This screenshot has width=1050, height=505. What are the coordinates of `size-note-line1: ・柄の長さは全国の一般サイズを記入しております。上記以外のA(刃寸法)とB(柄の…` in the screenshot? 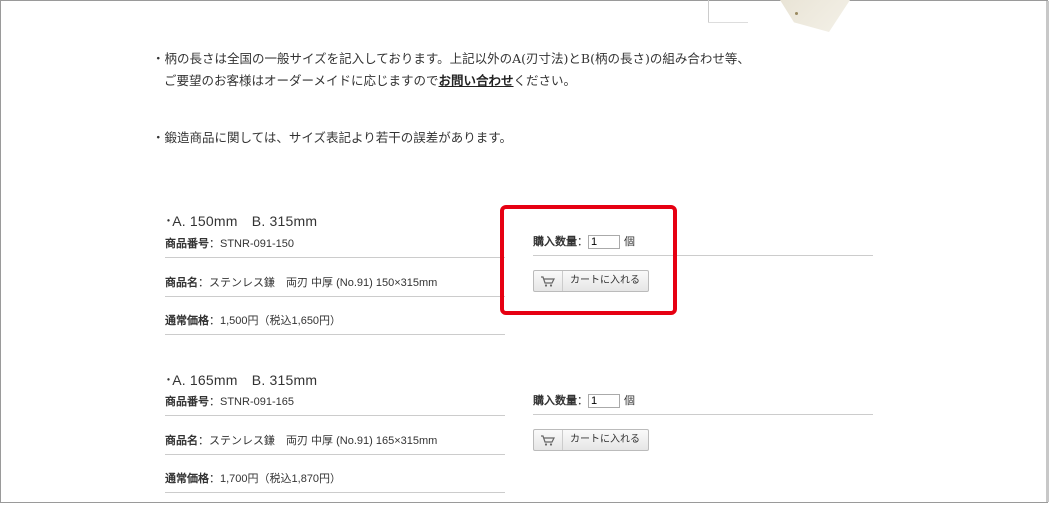 It's located at (451, 58).